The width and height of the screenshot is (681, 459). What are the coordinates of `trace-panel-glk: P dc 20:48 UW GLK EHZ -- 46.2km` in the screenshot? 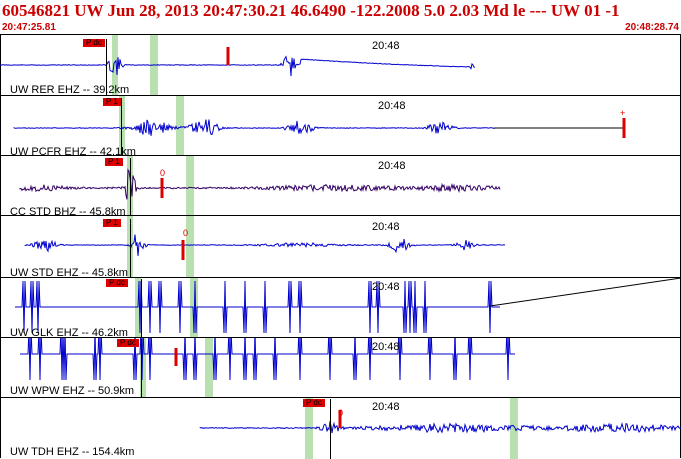 It's located at (340, 308).